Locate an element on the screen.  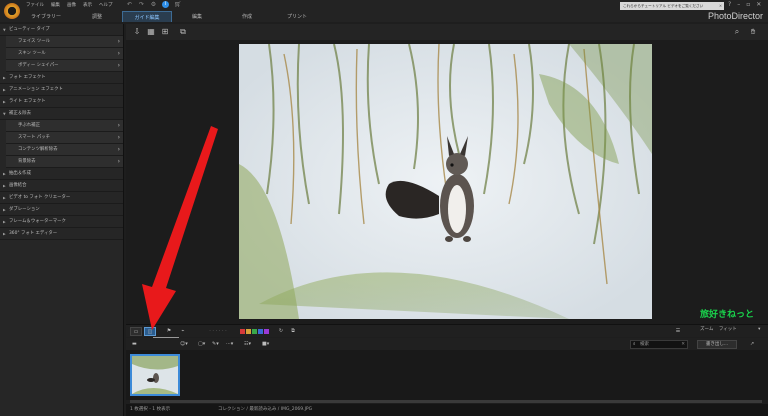
brush-icon: ✎▾ is located at coordinates (215, 344).